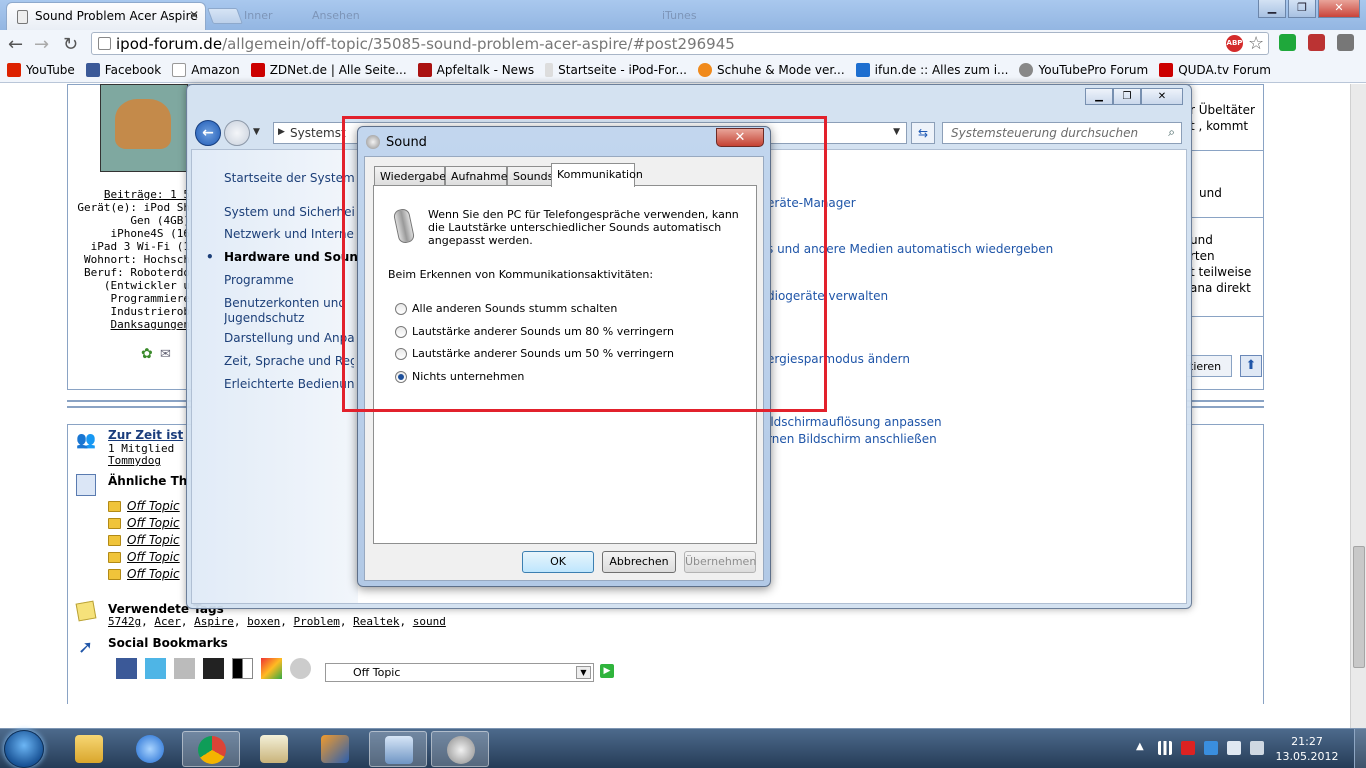 The width and height of the screenshot is (1366, 768). What do you see at coordinates (1062, 133) in the screenshot?
I see `control-panel-search-input: Systemsteuerung durchsuchen ⌕` at bounding box center [1062, 133].